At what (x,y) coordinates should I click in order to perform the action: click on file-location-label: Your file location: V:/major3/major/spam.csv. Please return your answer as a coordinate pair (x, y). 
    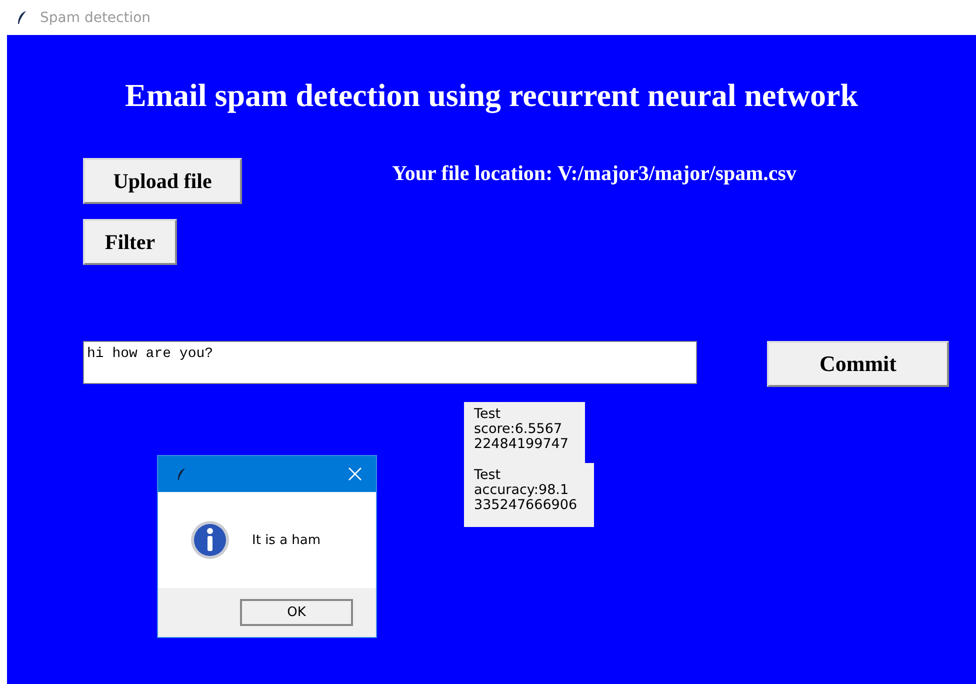
    Looking at the image, I should click on (594, 173).